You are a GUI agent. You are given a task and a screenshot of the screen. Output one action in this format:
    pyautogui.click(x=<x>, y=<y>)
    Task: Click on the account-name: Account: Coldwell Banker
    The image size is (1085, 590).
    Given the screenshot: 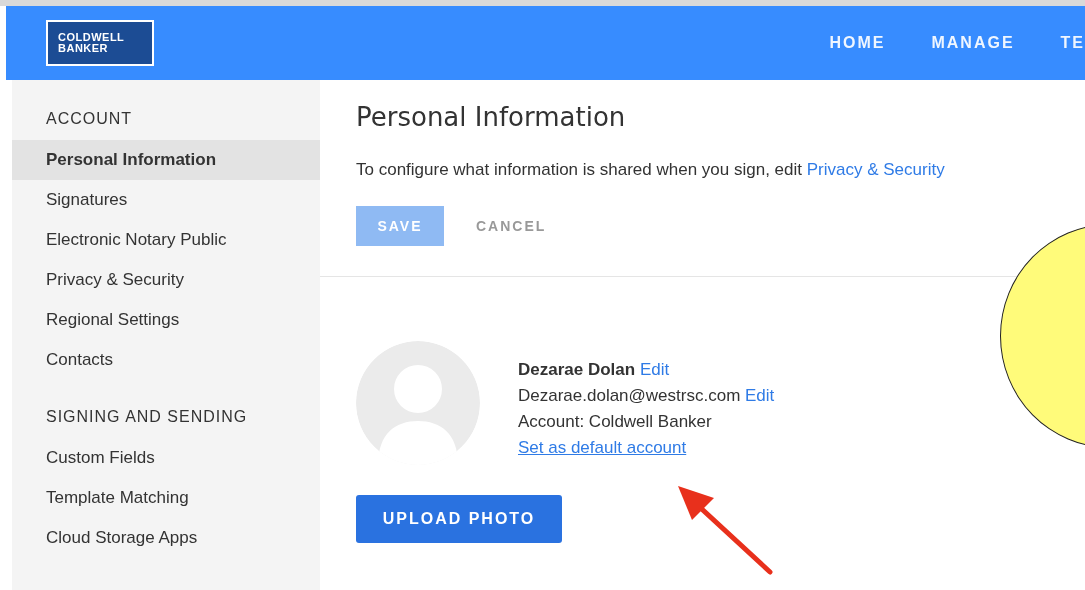 What is the action you would take?
    pyautogui.click(x=615, y=421)
    